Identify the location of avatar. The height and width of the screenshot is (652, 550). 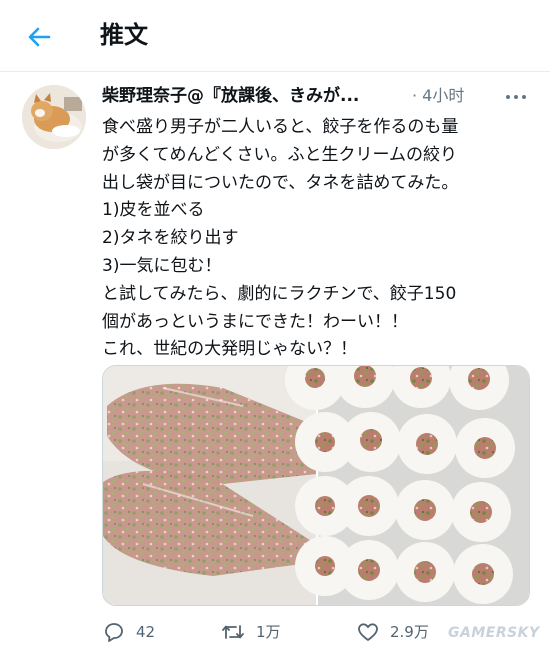
(54, 117).